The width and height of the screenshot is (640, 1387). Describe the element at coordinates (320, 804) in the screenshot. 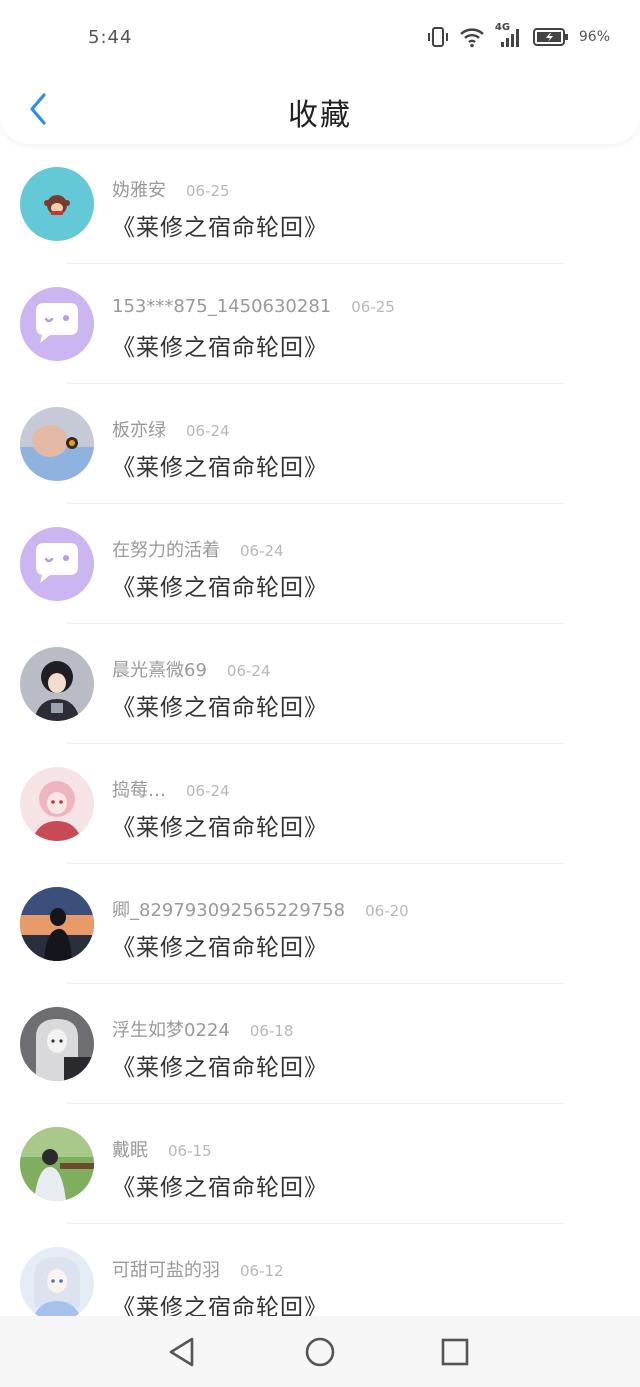

I see `list-item: 捣莓… 06-24 《莱修之宿命轮回》` at that location.